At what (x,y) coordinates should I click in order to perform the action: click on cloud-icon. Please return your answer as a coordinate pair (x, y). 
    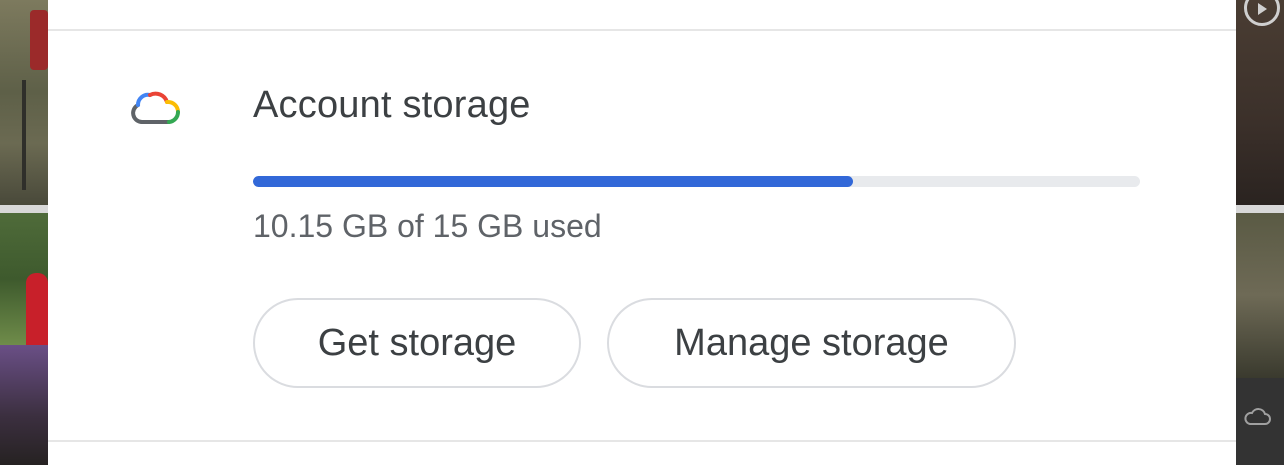
    Looking at the image, I should click on (156, 107).